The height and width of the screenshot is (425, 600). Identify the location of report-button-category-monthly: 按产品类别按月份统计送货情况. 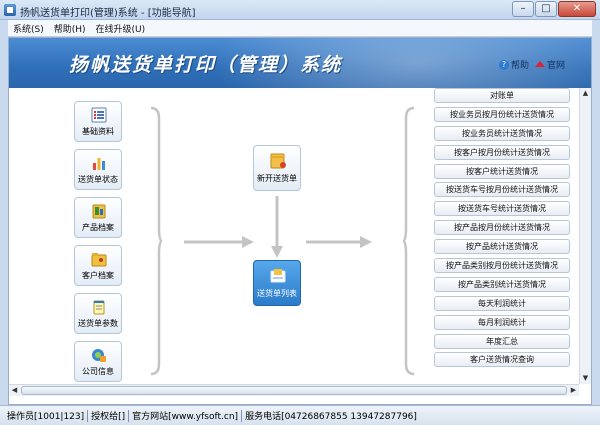
(502, 266).